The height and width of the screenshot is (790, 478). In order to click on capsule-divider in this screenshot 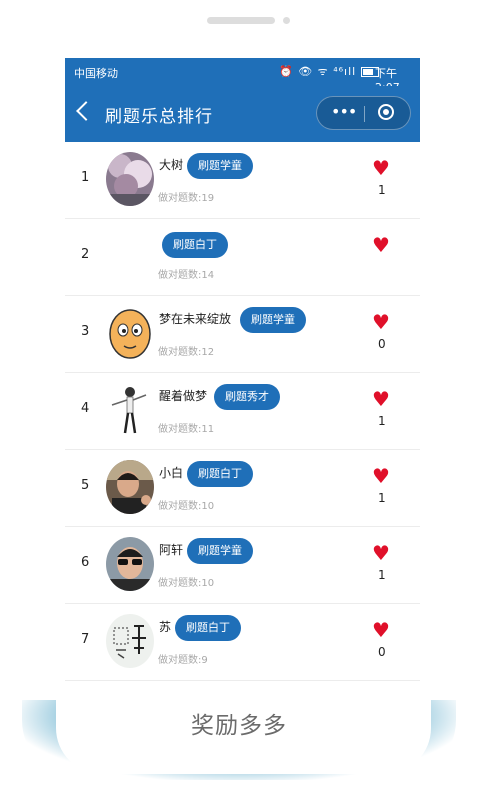, I will do `click(364, 114)`.